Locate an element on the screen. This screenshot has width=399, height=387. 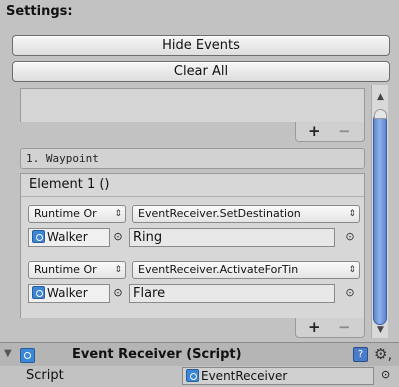
script-field: EventReceiver is located at coordinates (278, 376).